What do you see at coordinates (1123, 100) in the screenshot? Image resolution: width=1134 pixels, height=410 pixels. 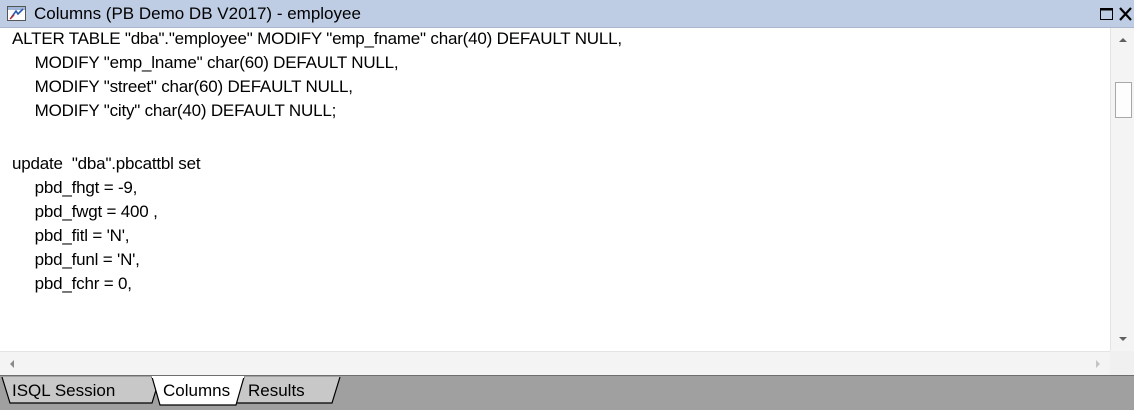 I see `vertical-scroll-thumb` at bounding box center [1123, 100].